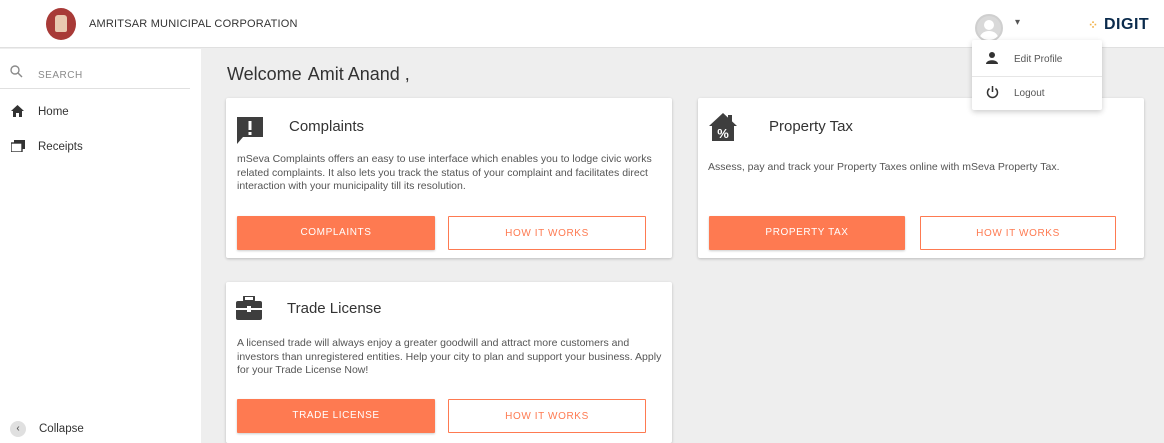 The width and height of the screenshot is (1164, 443). What do you see at coordinates (95, 75) in the screenshot?
I see `sidebar-search: SEARCH` at bounding box center [95, 75].